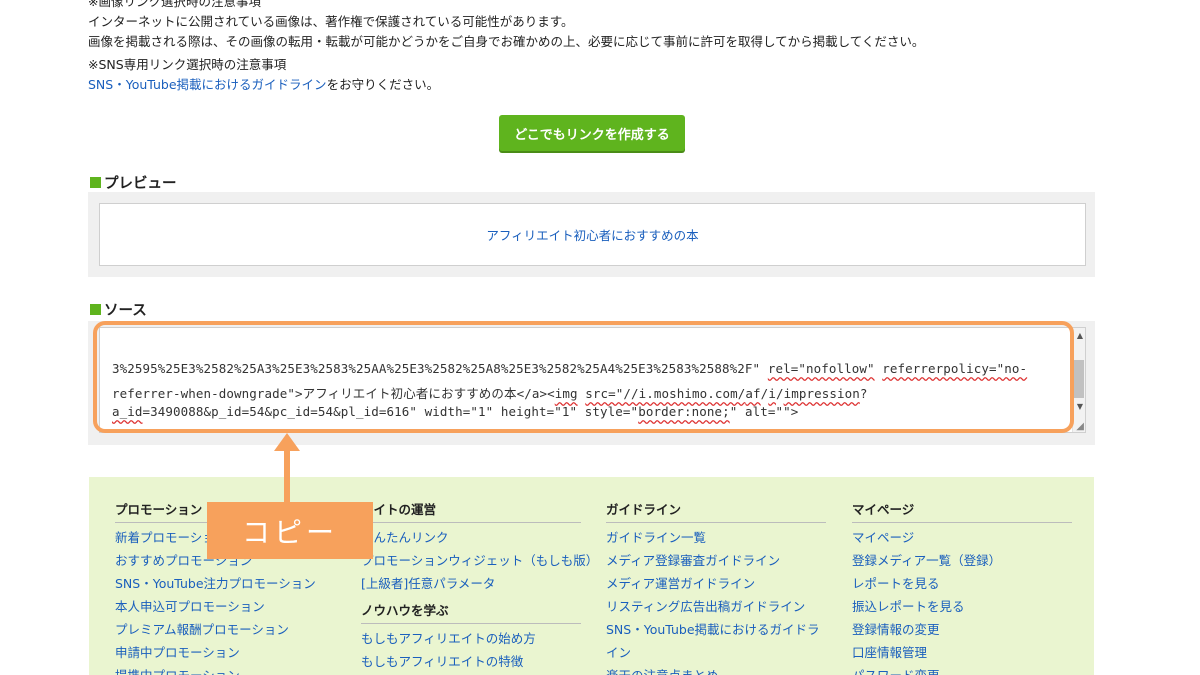 This screenshot has width=1200, height=675. I want to click on footer-link: レポートを見る, so click(962, 583).